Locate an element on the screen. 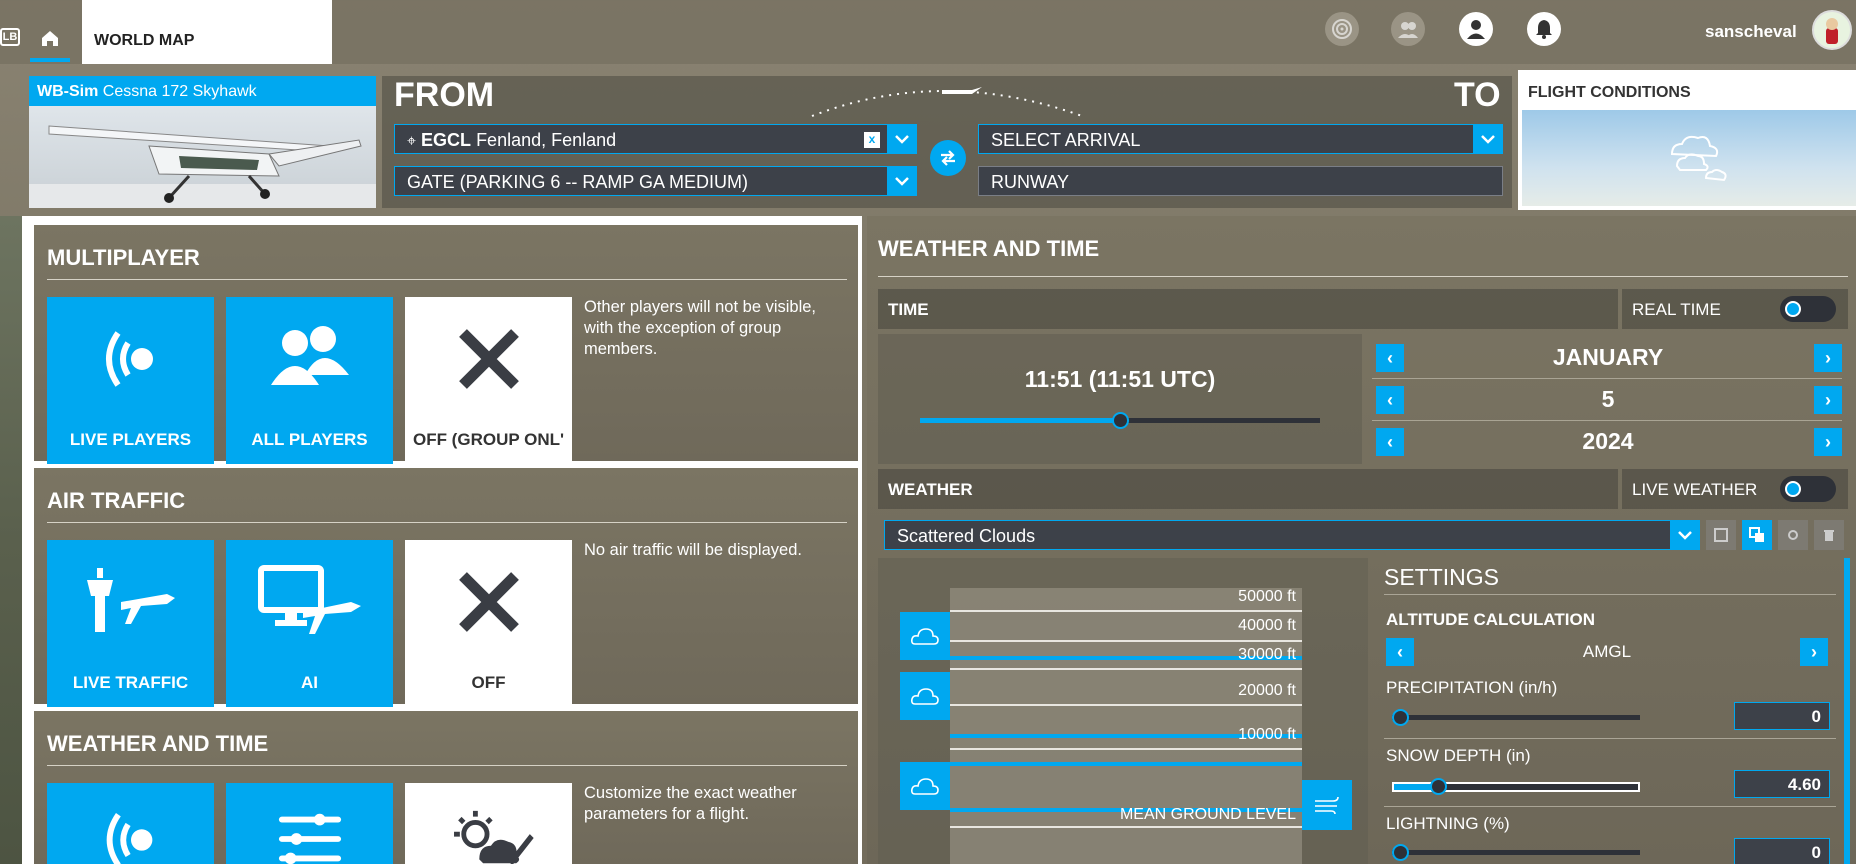  day-next-button: › is located at coordinates (1828, 400).